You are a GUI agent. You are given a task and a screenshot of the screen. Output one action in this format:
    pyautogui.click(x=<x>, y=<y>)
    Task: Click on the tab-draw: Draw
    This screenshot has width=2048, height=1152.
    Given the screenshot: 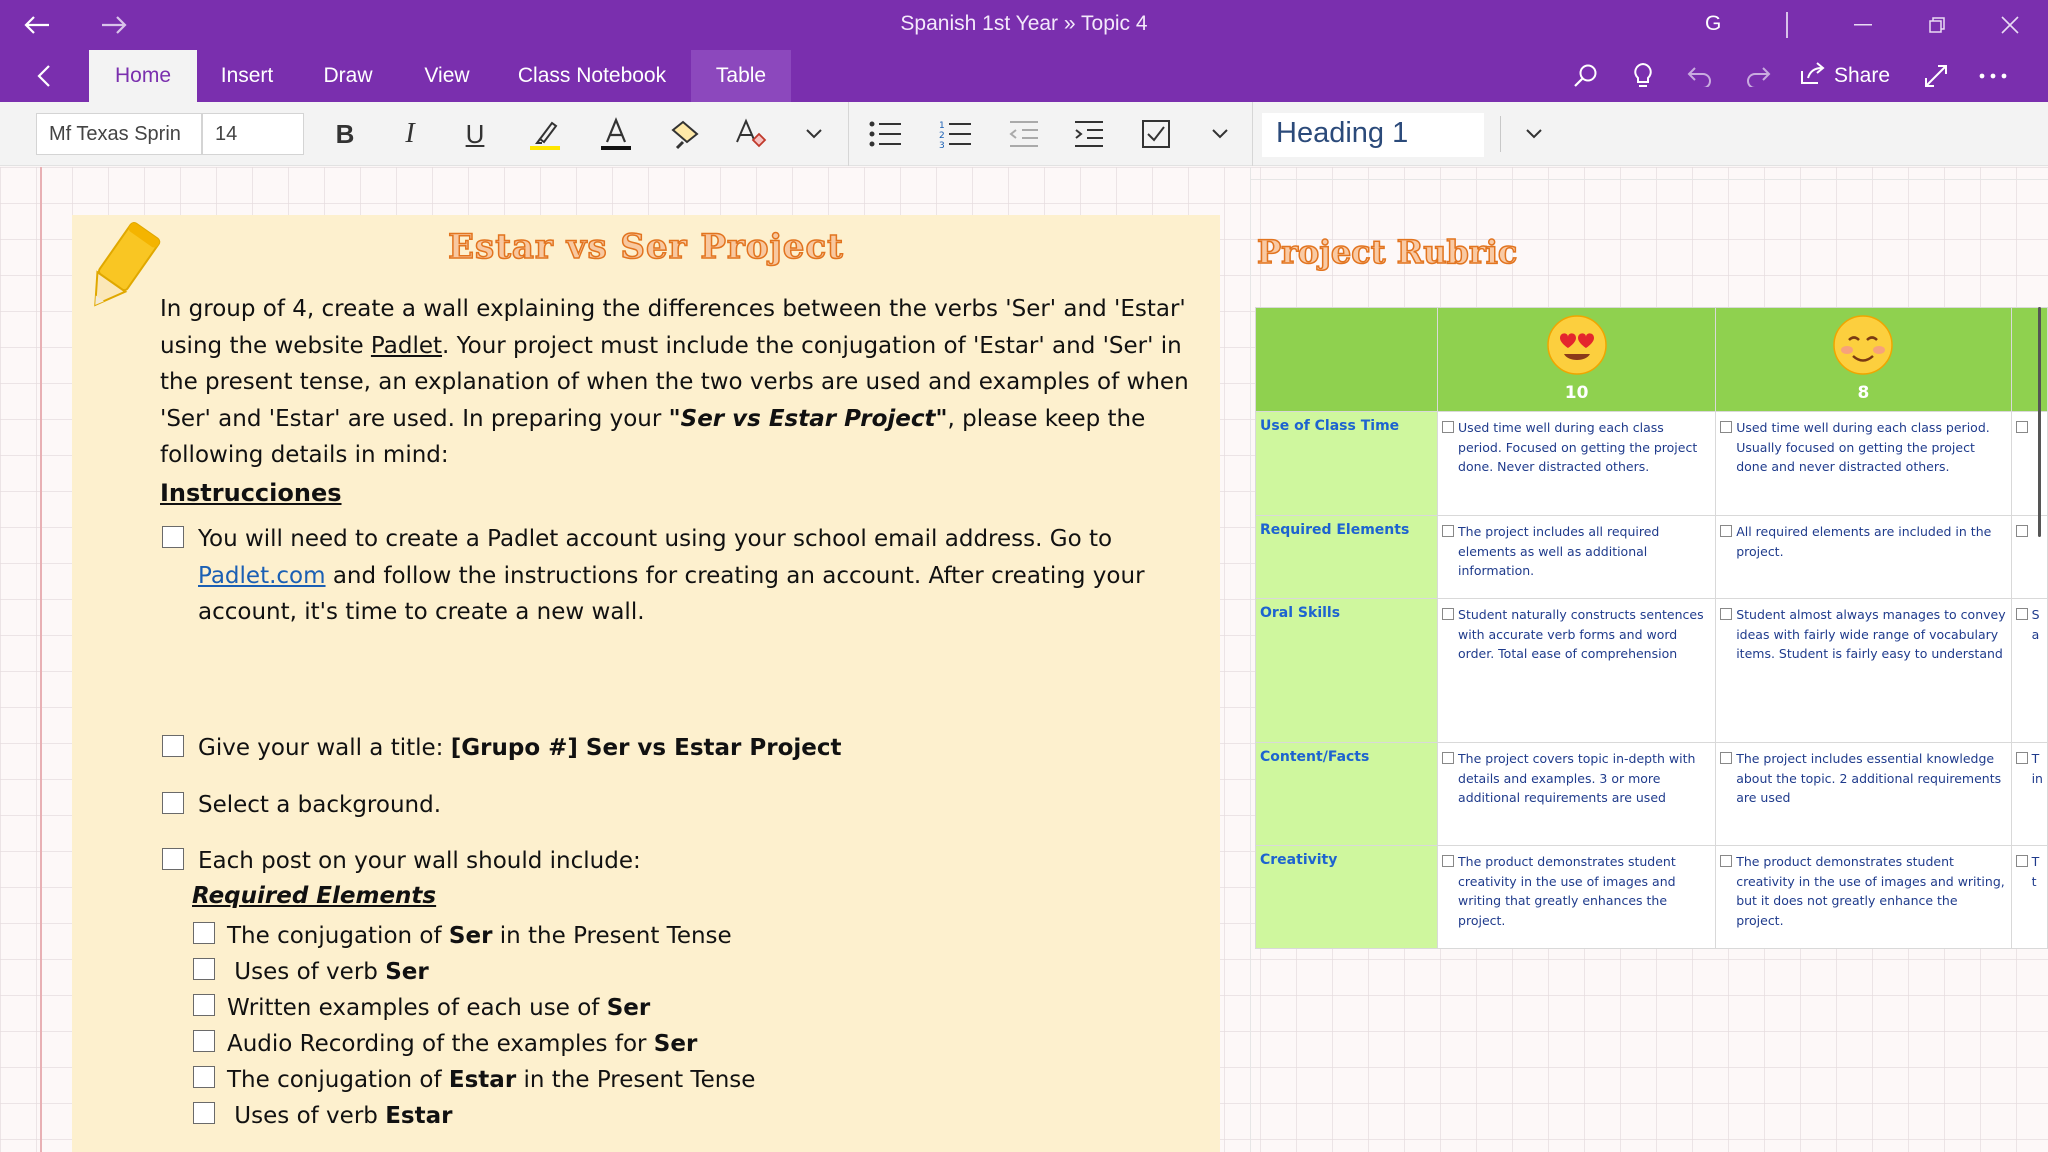 What is the action you would take?
    pyautogui.click(x=348, y=76)
    